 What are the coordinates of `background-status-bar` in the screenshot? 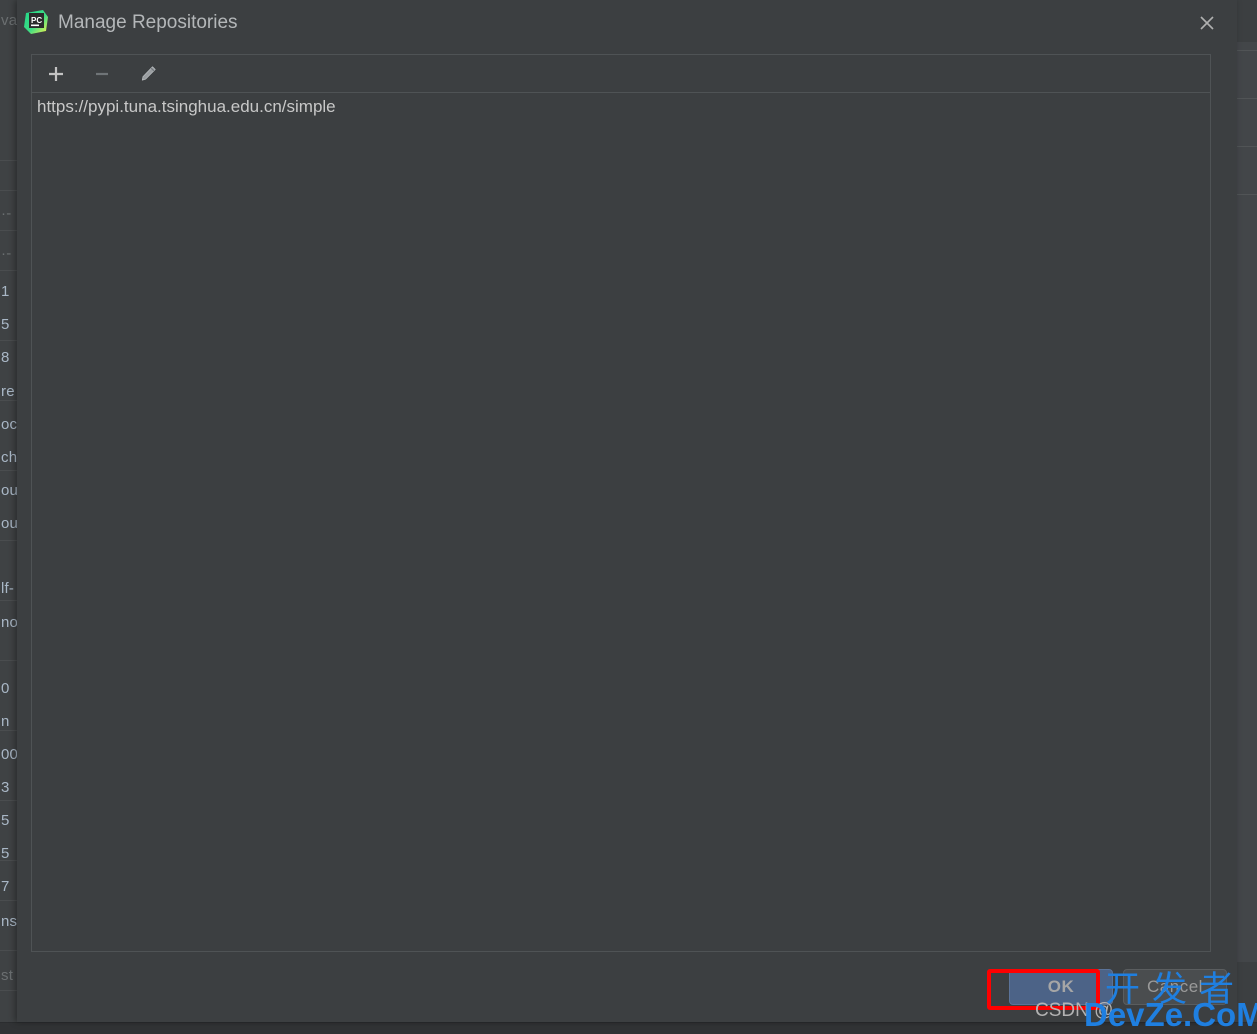 It's located at (628, 1028).